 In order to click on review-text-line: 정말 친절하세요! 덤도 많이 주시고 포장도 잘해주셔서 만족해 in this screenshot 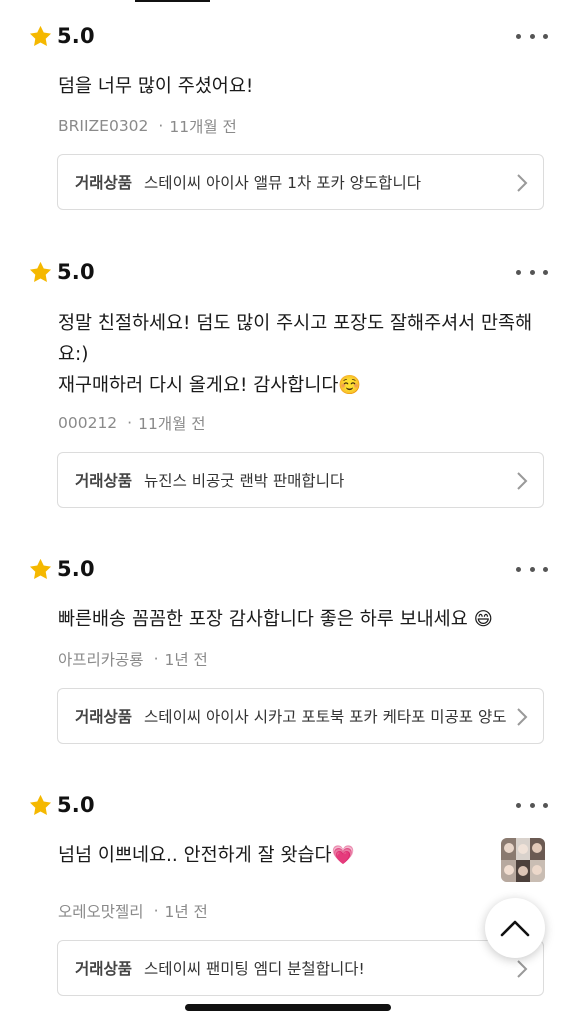, I will do `click(295, 323)`.